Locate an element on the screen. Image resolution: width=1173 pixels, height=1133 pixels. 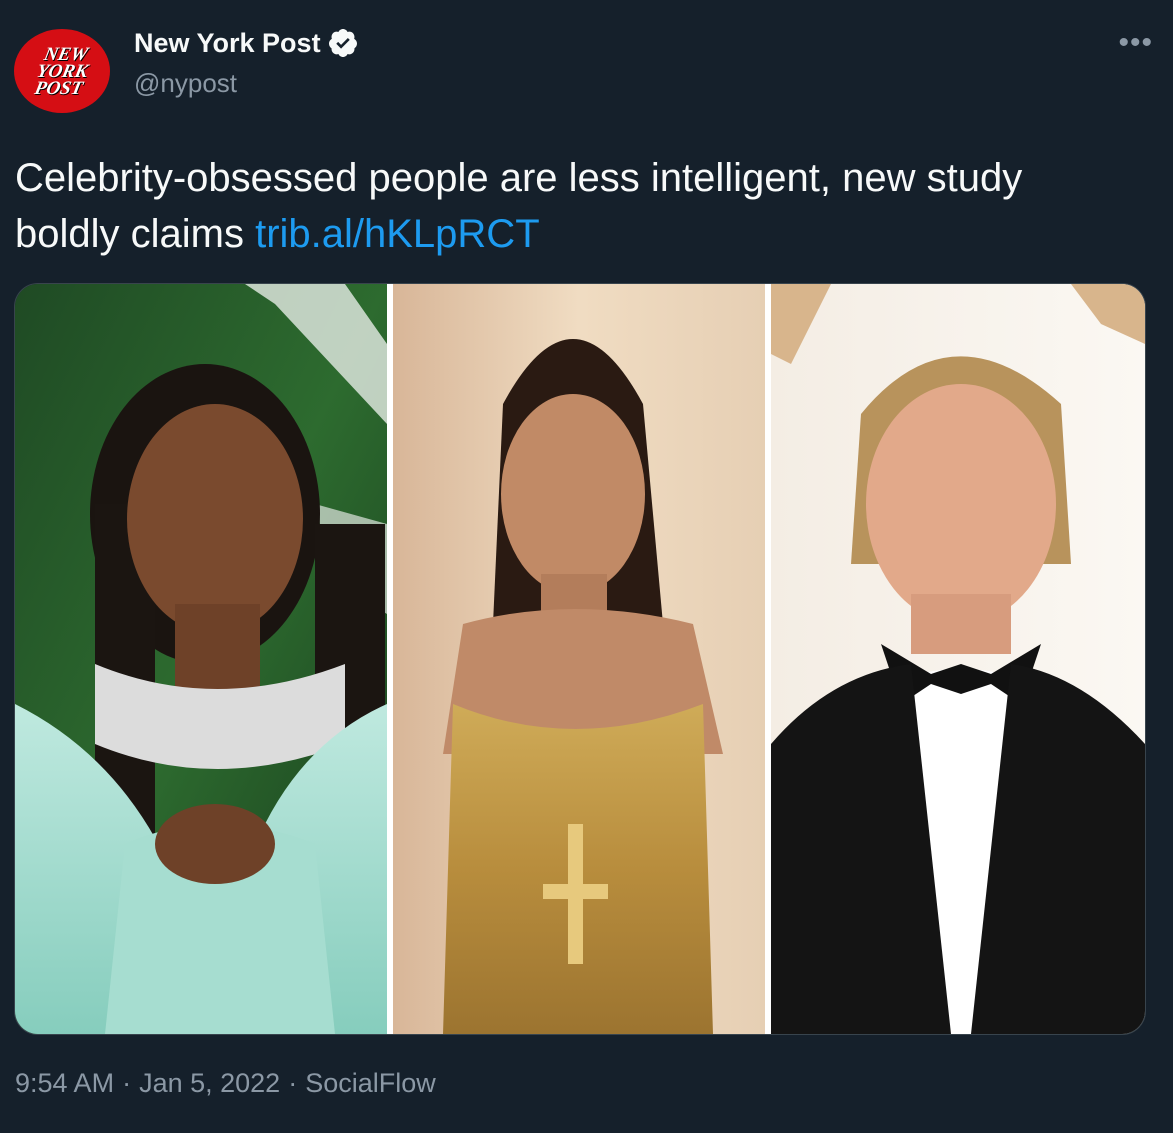
tweet-link: trib.al/hKLpRCT is located at coordinates (397, 234).